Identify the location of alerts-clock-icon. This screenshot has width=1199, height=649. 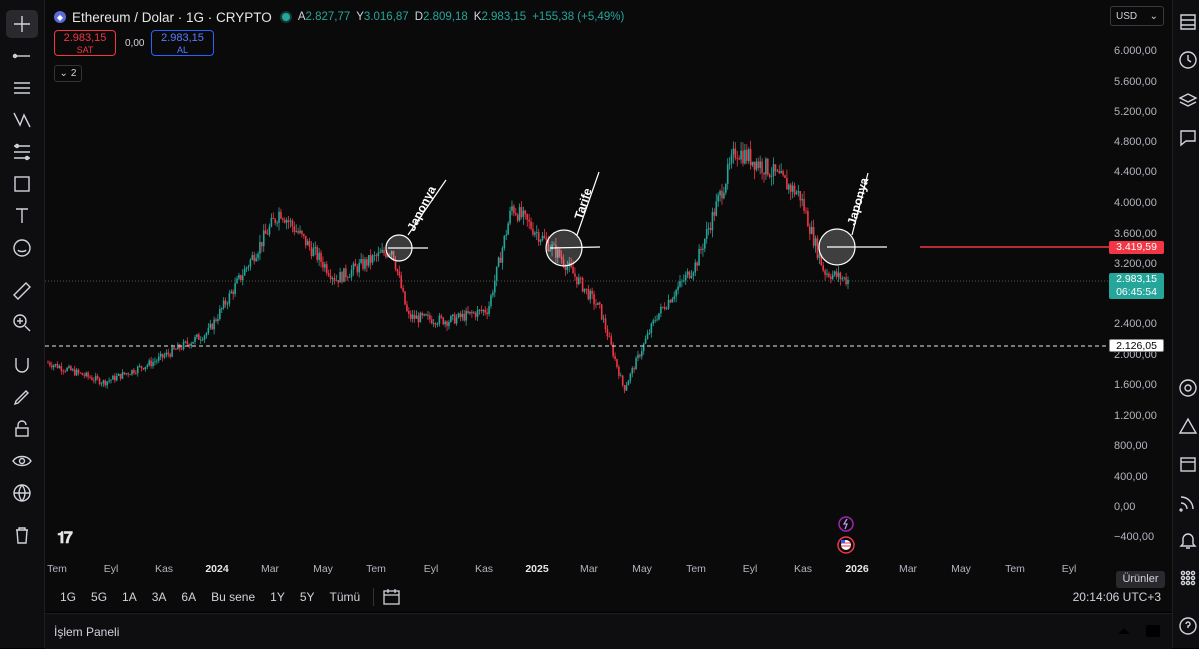
(1188, 60).